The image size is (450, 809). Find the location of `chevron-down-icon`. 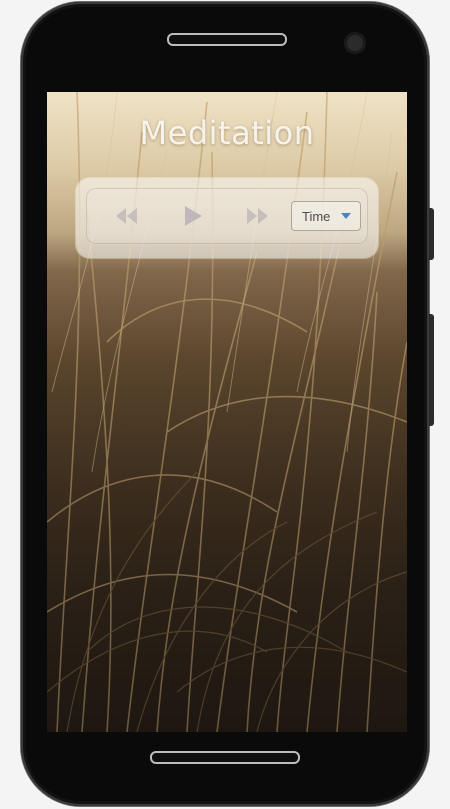

chevron-down-icon is located at coordinates (346, 216).